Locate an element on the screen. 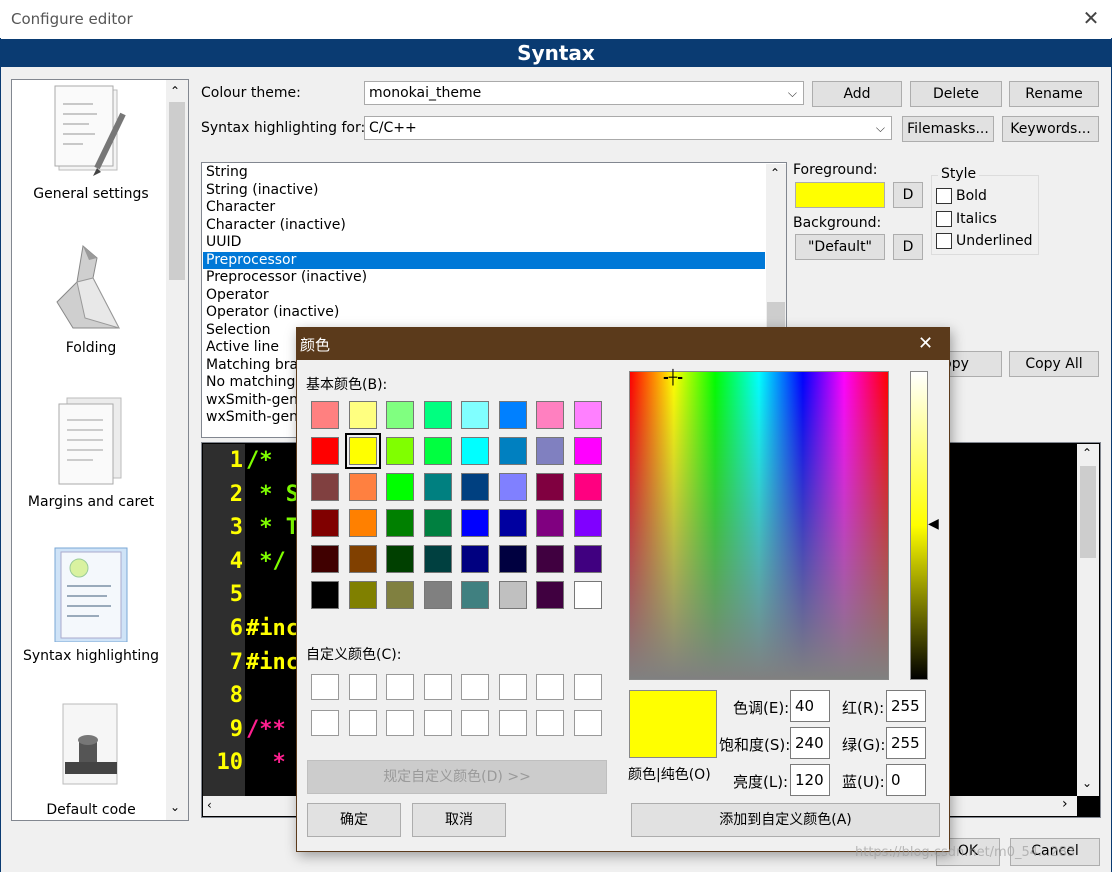  style-list-scroll-thumb is located at coordinates (776, 315).